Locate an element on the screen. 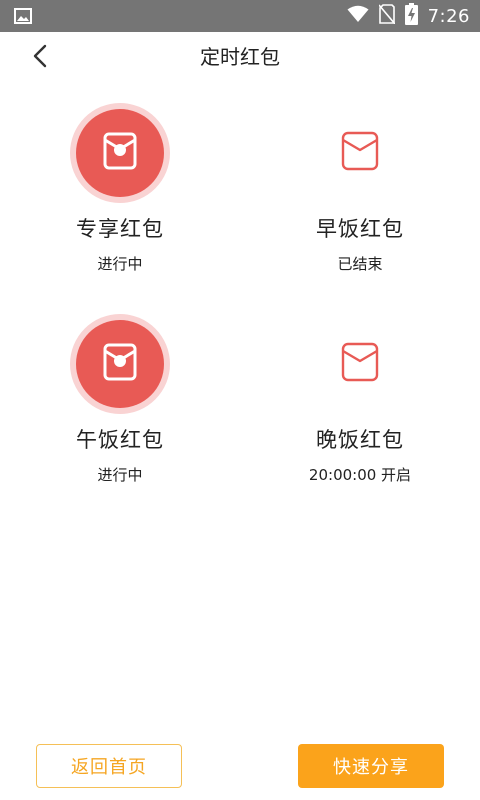  wifi-icon is located at coordinates (358, 16).